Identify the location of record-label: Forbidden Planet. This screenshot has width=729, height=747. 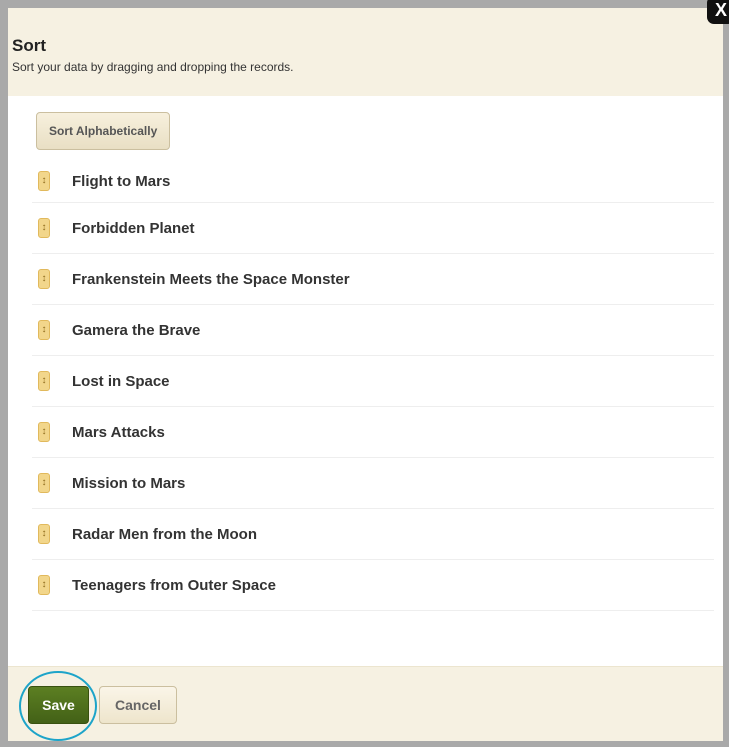
(133, 228).